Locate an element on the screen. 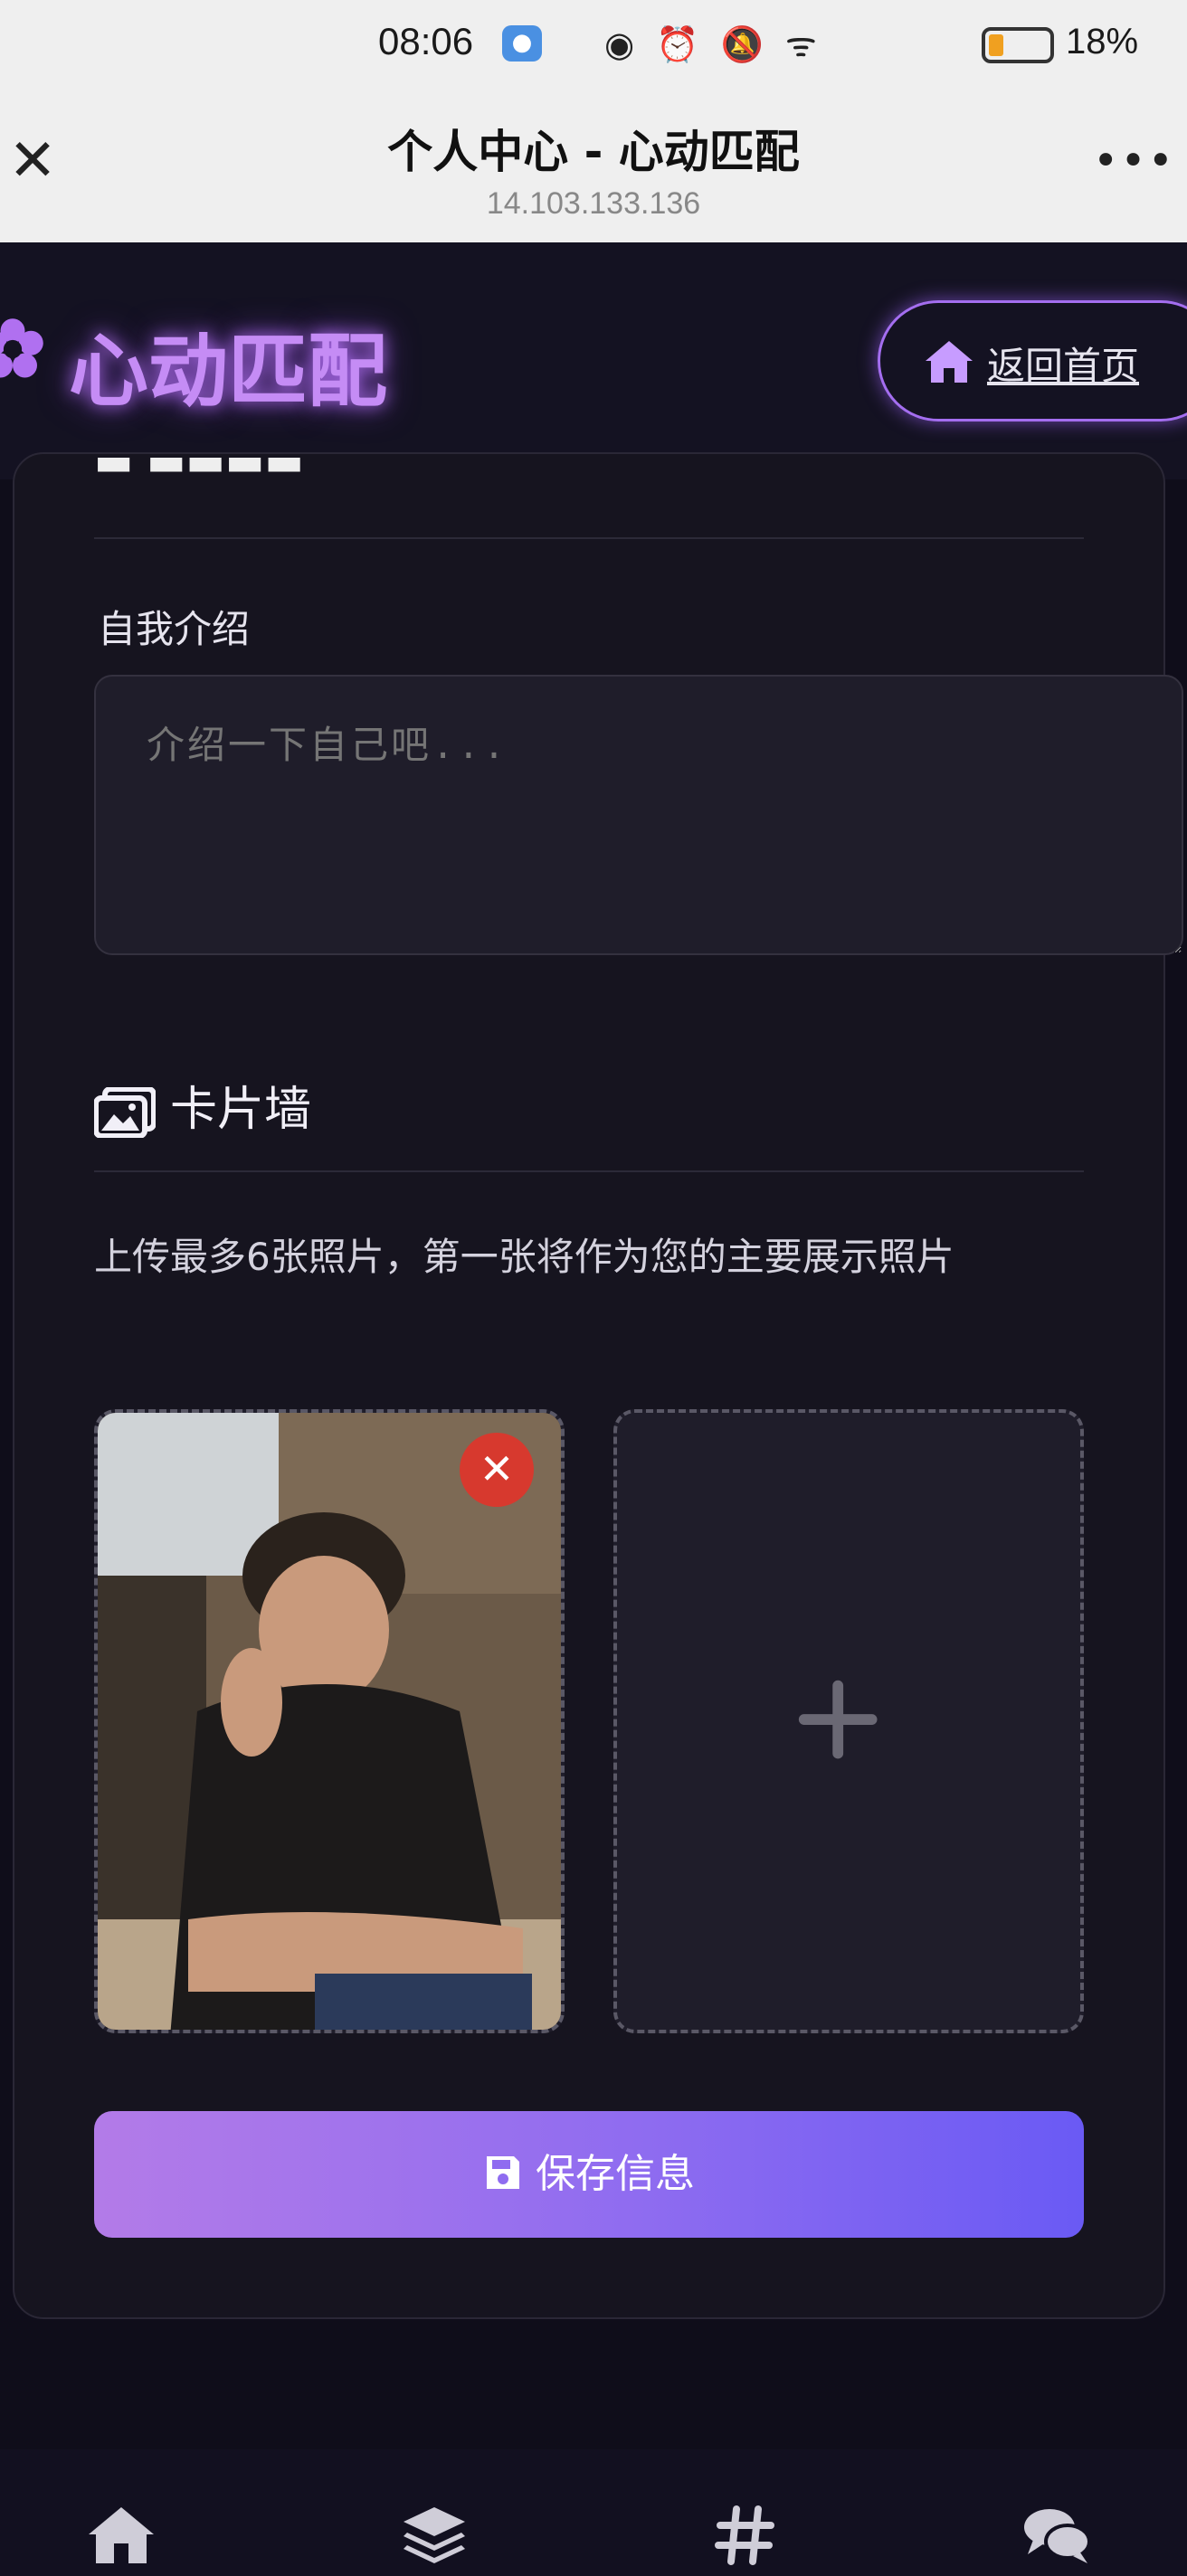  page-title: 个人中心 - 心动匹配 is located at coordinates (593, 152).